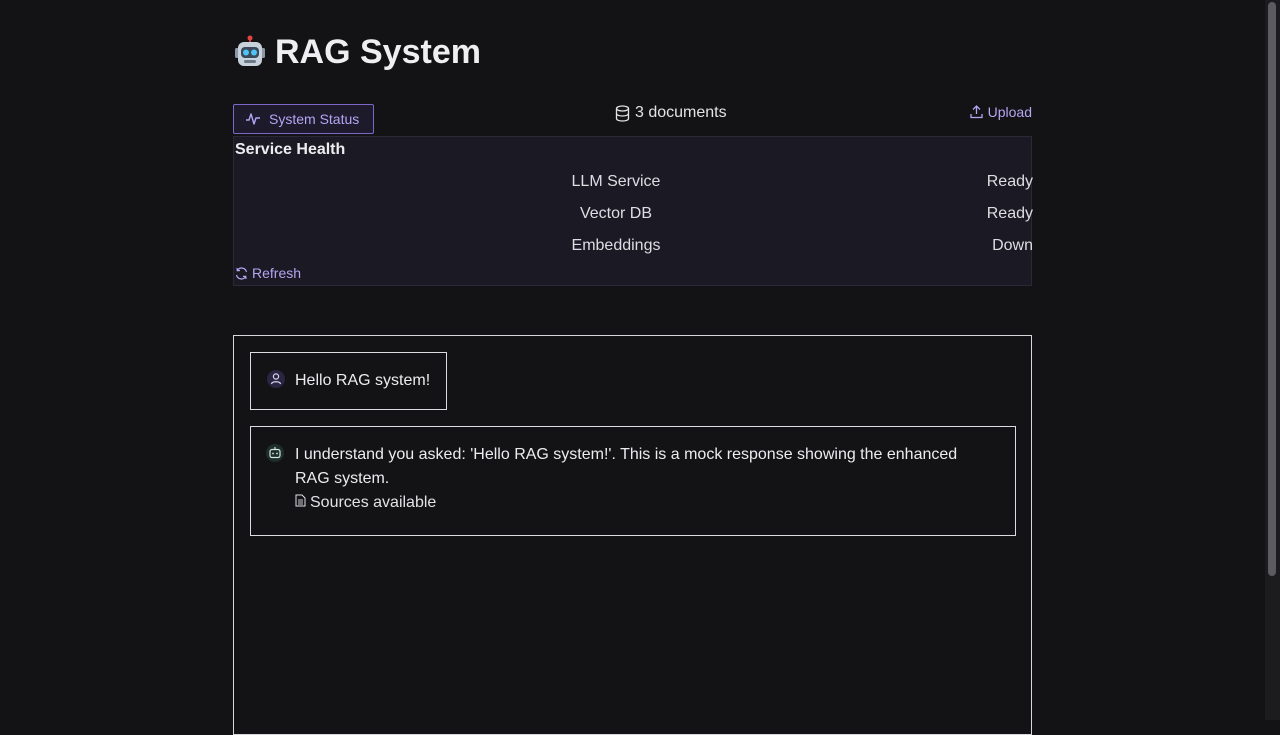 The image size is (1280, 735). Describe the element at coordinates (616, 245) in the screenshot. I see `service-name: Embeddings` at that location.